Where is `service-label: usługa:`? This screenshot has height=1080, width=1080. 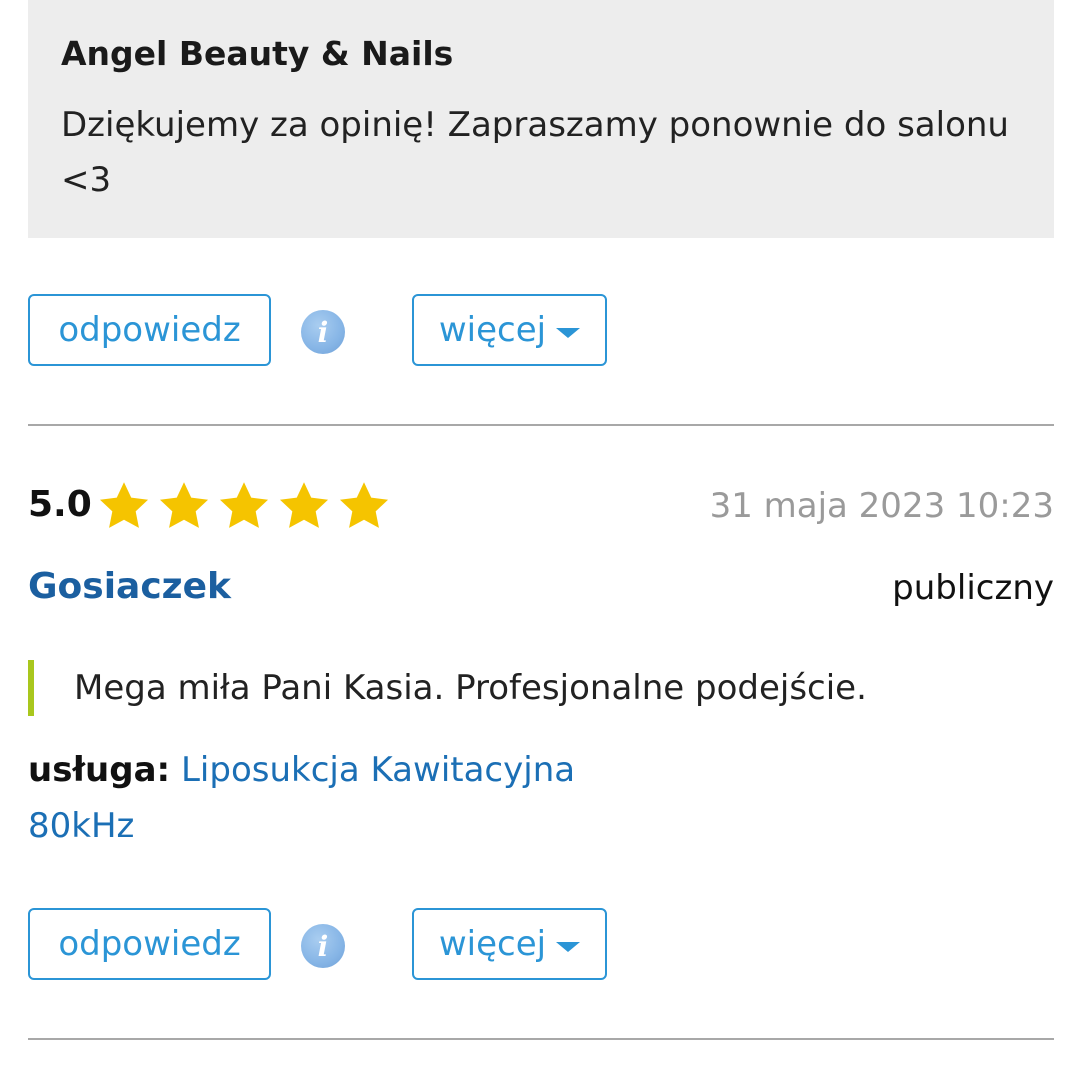
service-label: usługa: is located at coordinates (99, 770).